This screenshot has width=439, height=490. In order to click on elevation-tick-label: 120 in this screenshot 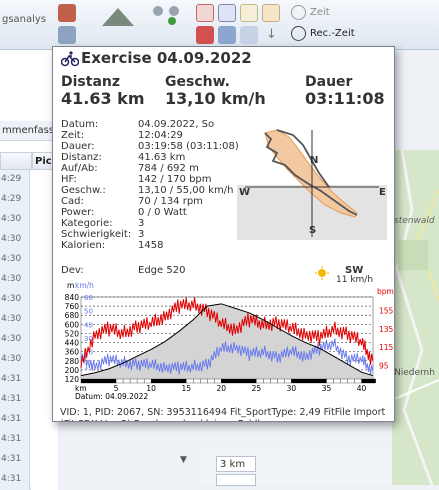, I will do `click(72, 379)`.